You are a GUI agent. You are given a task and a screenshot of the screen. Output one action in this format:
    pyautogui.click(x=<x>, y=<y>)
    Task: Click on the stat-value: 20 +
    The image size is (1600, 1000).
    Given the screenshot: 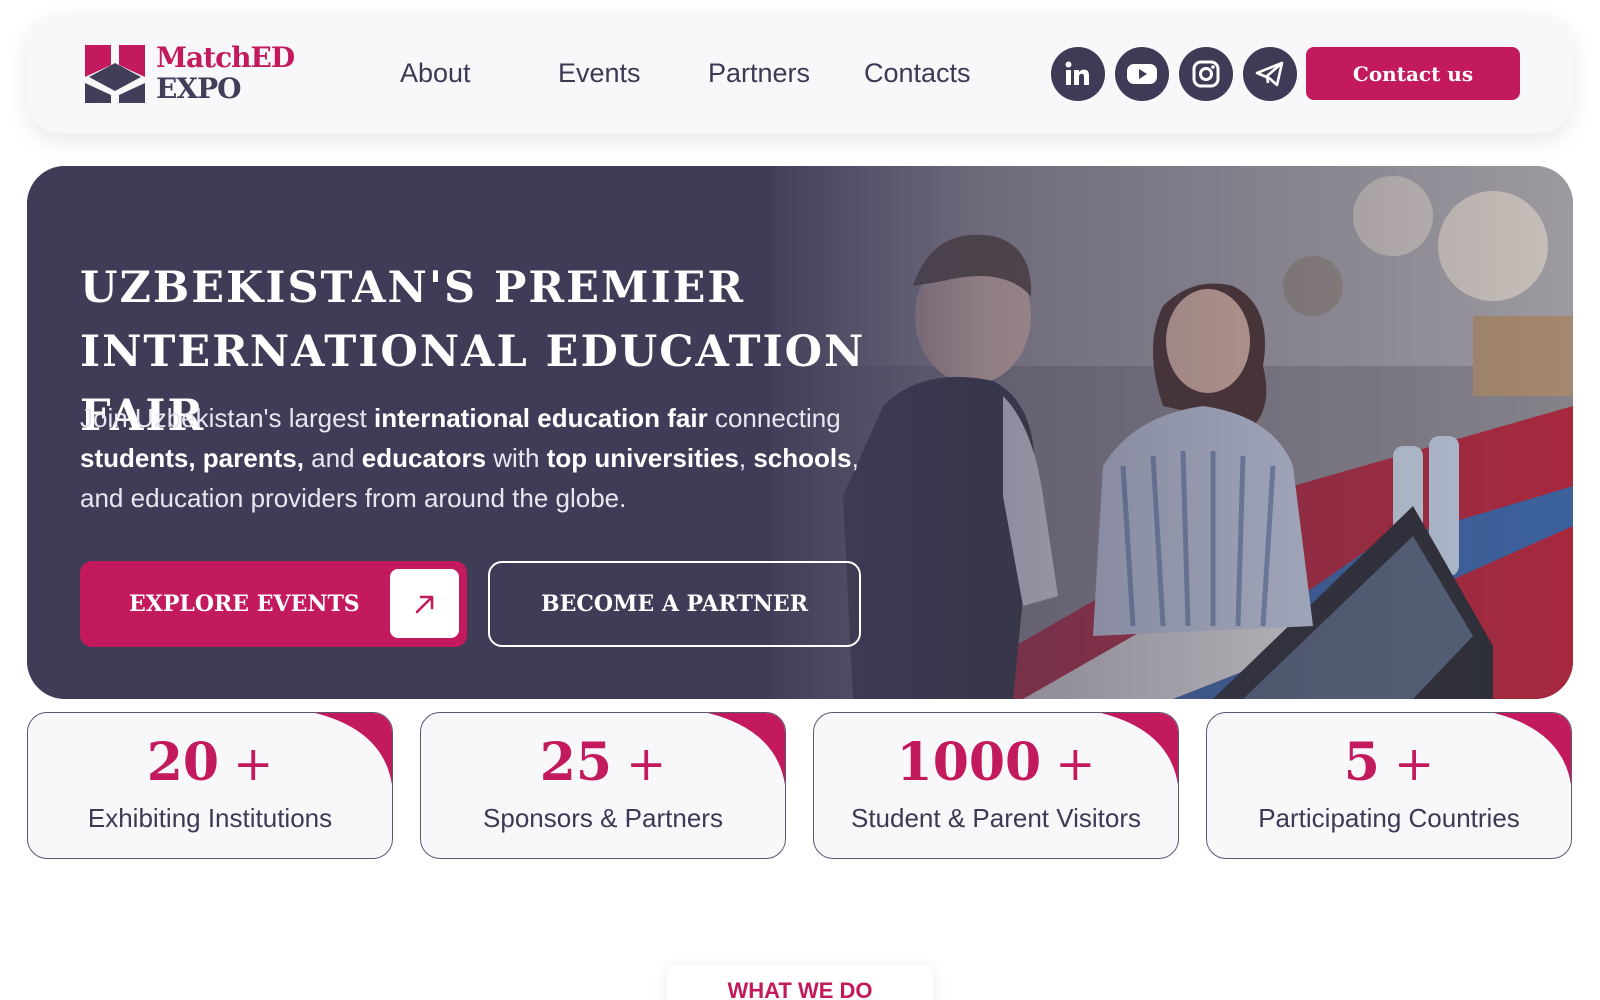 What is the action you would take?
    pyautogui.click(x=210, y=763)
    